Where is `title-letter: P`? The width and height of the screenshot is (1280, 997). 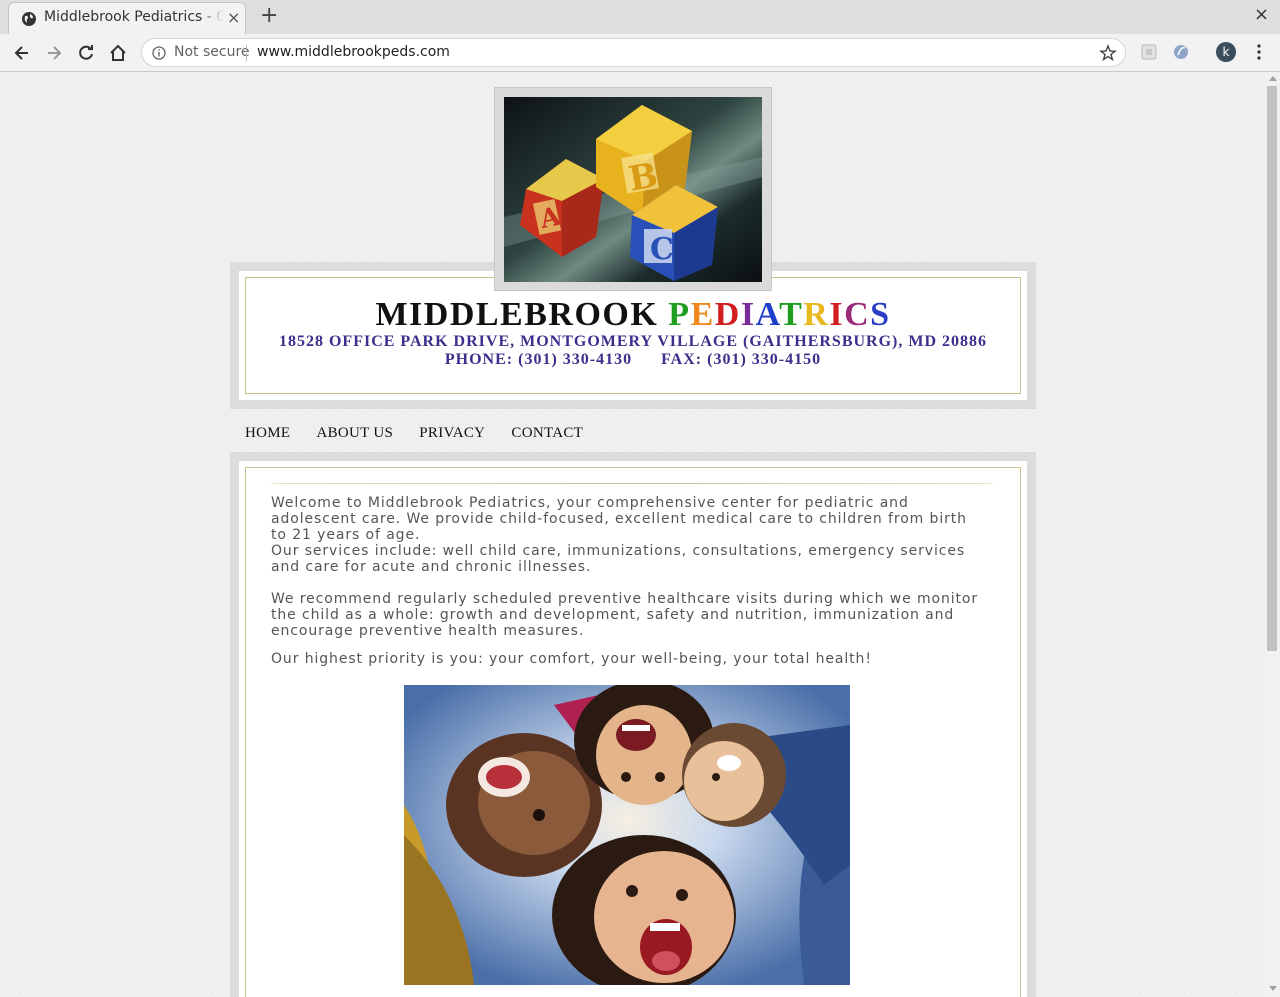
title-letter: P is located at coordinates (679, 314).